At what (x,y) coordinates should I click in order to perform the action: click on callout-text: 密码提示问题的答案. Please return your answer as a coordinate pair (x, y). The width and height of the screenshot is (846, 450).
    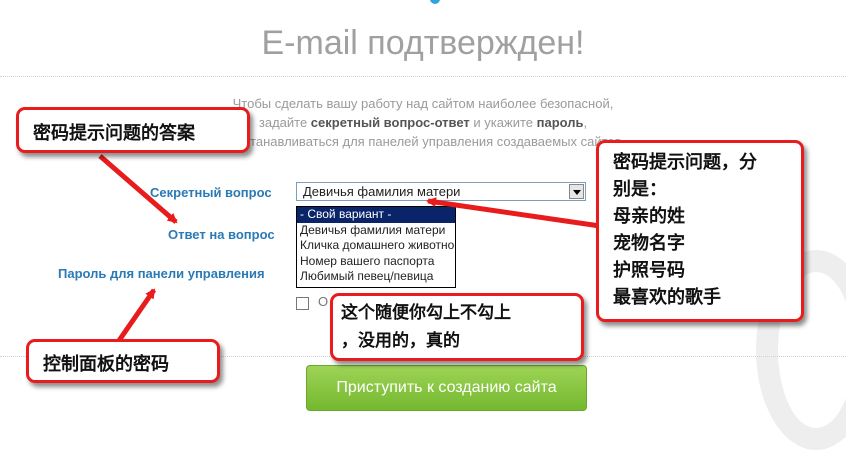
    Looking at the image, I should click on (114, 133).